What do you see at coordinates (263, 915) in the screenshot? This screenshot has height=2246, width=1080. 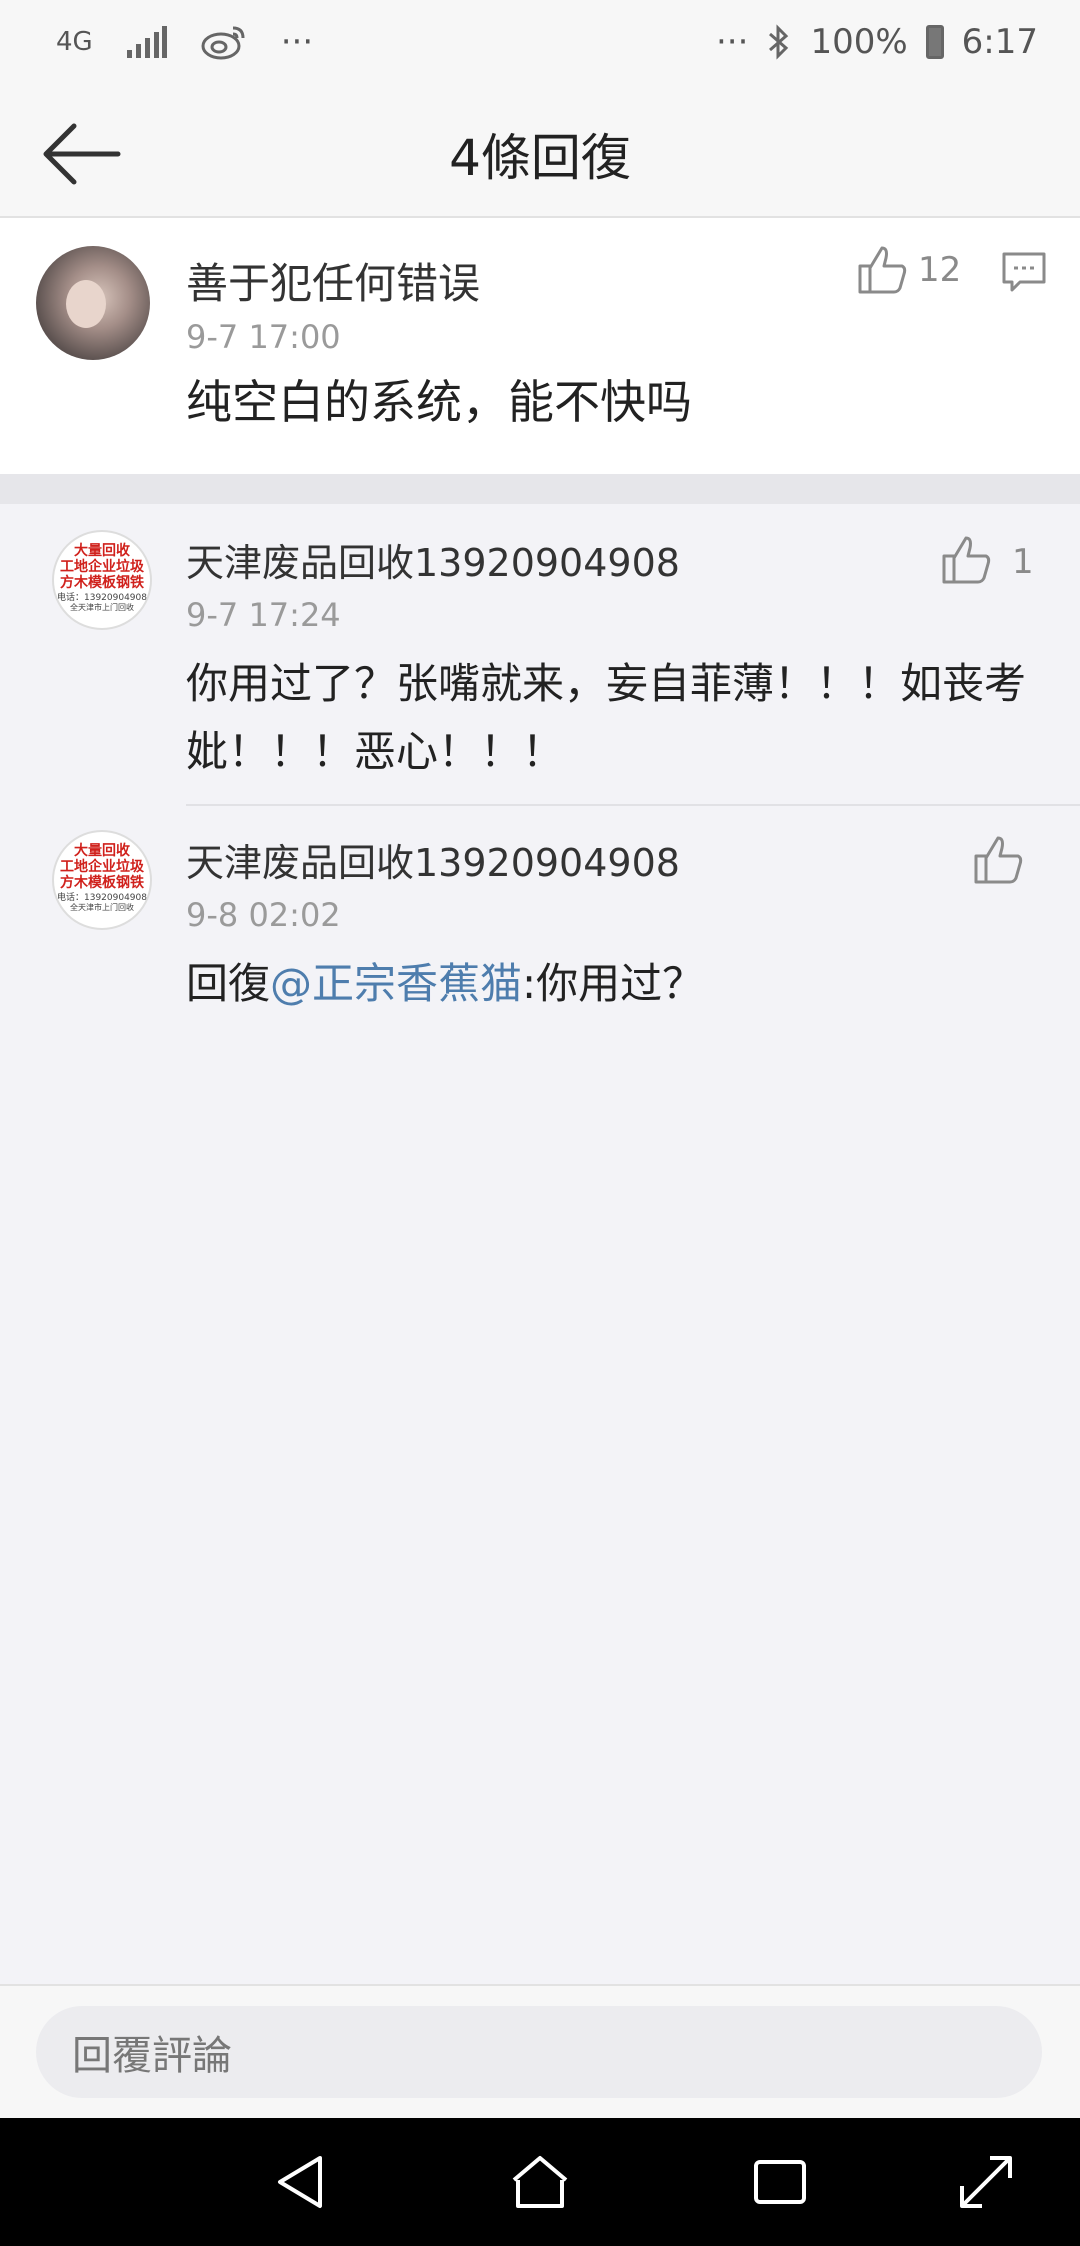 I see `reply-time: 9-8 02:02` at bounding box center [263, 915].